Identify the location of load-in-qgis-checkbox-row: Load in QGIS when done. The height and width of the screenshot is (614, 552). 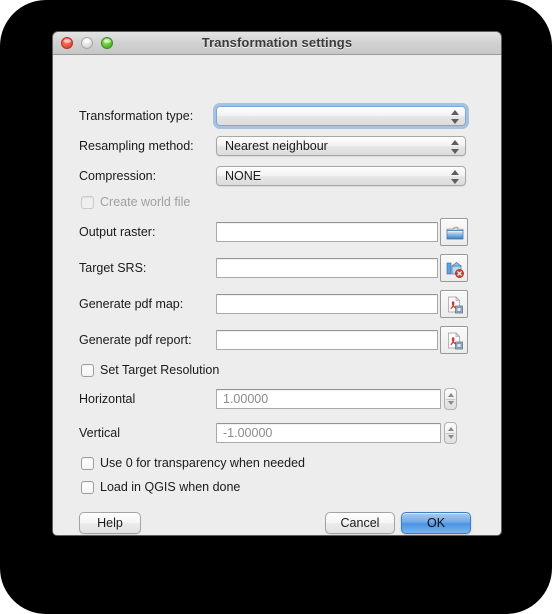
(160, 487).